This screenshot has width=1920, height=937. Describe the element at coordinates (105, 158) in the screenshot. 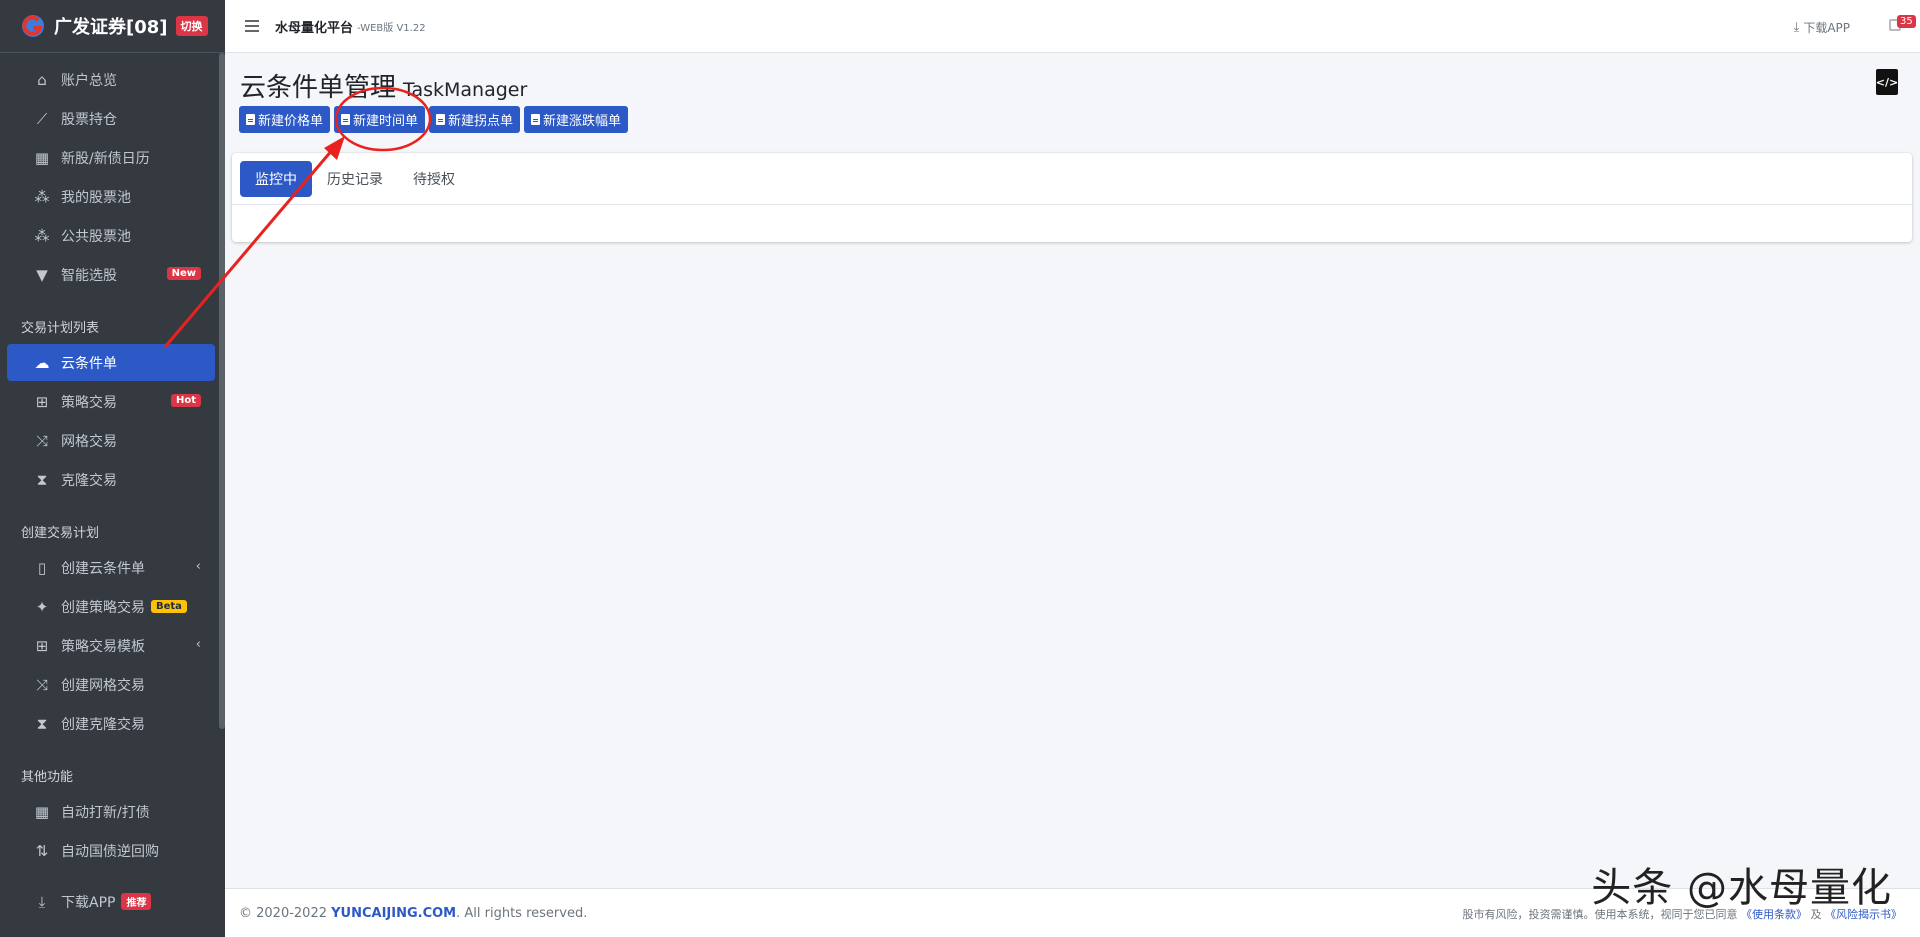

I see `sidebar-item-label: 新股/新债日历` at that location.